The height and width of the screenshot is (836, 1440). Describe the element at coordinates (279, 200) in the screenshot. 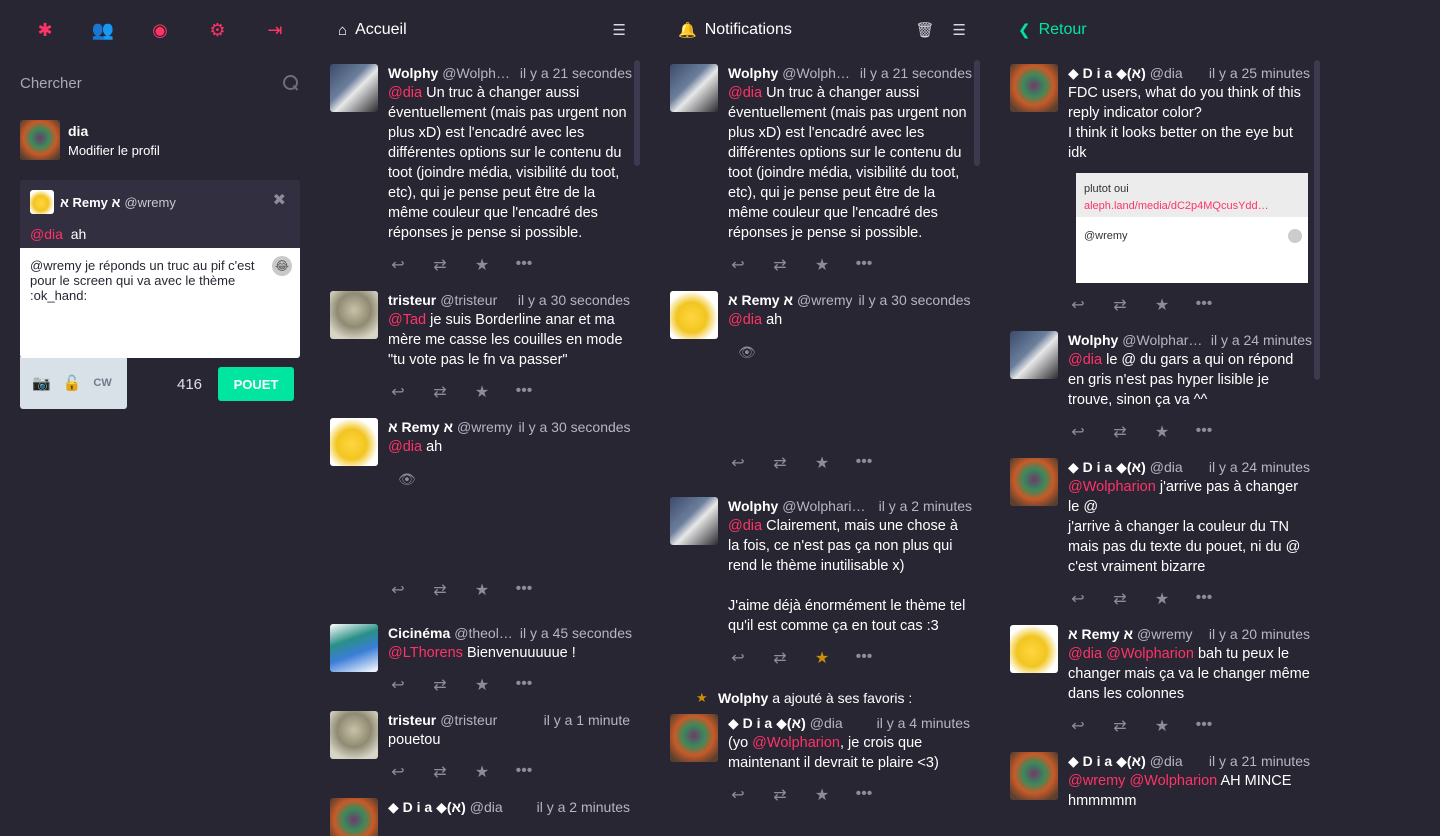

I see `close-icon: ✖` at that location.